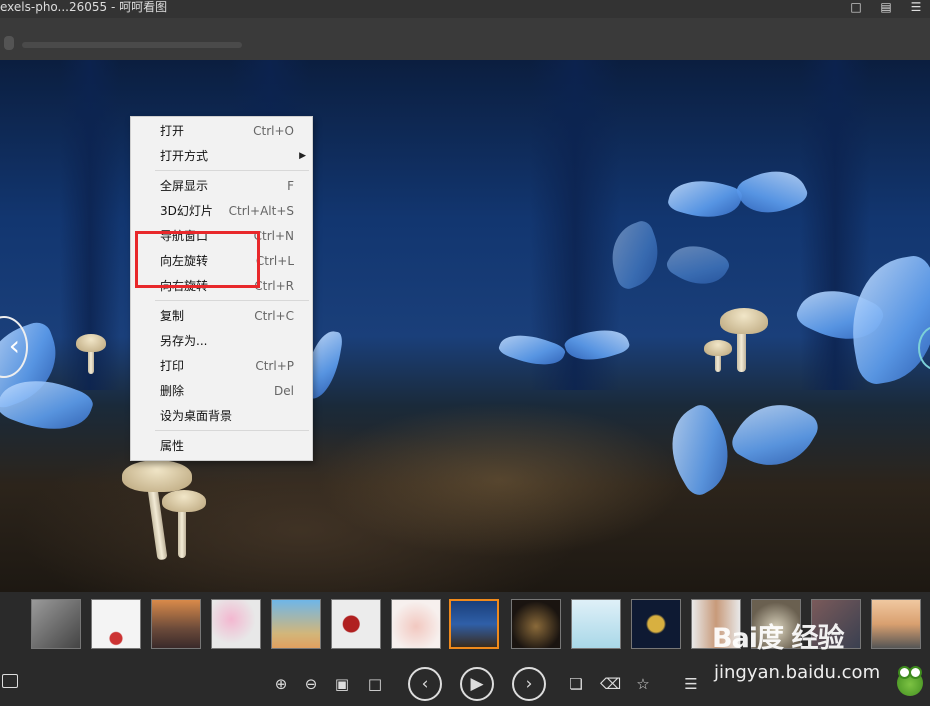 The width and height of the screenshot is (930, 706). What do you see at coordinates (643, 684) in the screenshot?
I see `star-icon: ☆` at bounding box center [643, 684].